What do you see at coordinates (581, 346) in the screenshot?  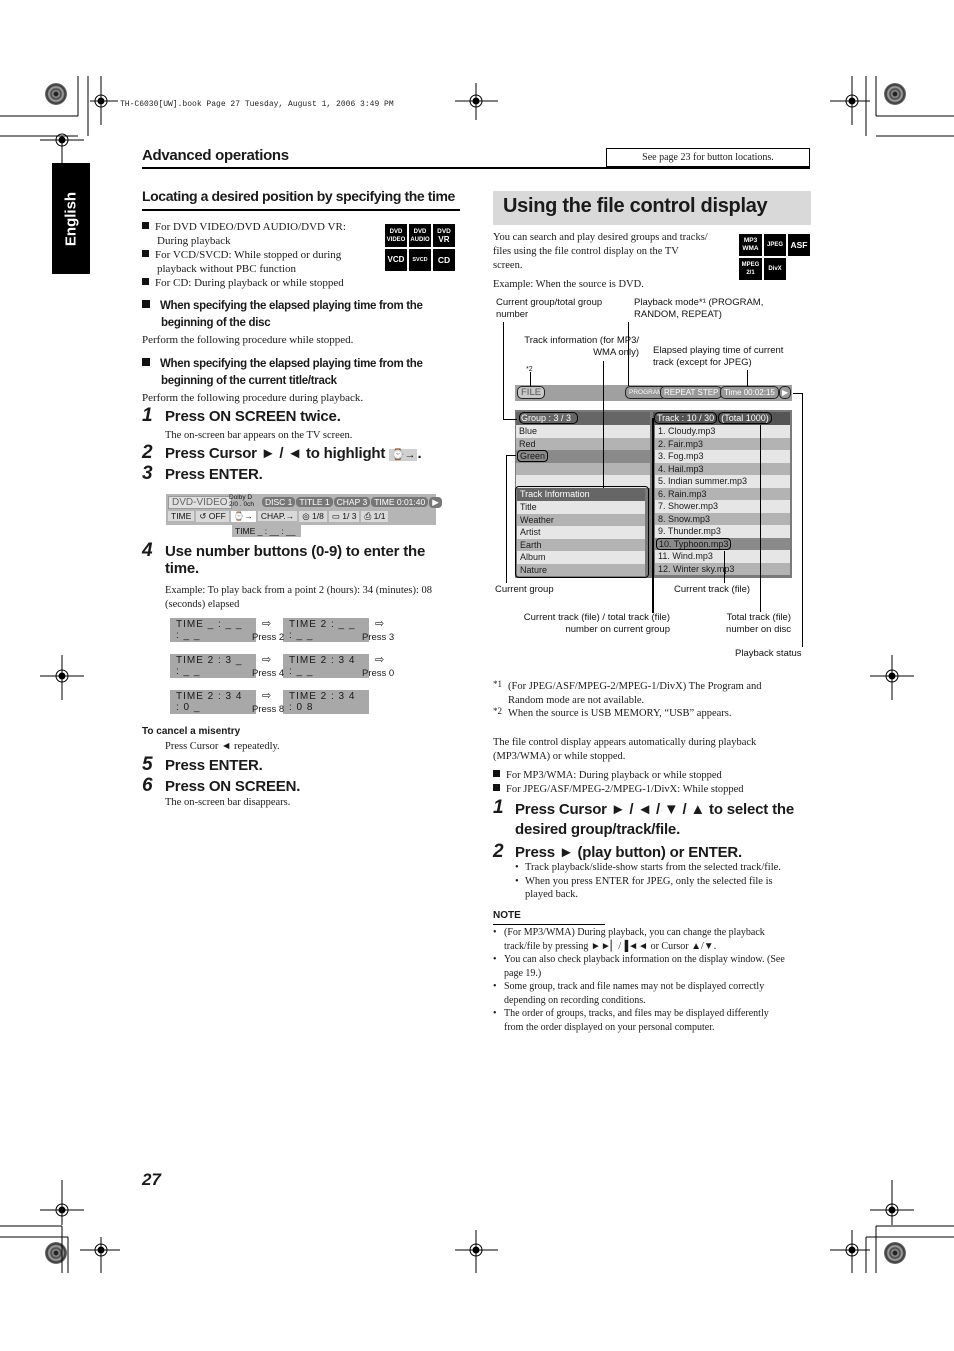 I see `callout-track-info: Track information (for MP3/WMA only)` at bounding box center [581, 346].